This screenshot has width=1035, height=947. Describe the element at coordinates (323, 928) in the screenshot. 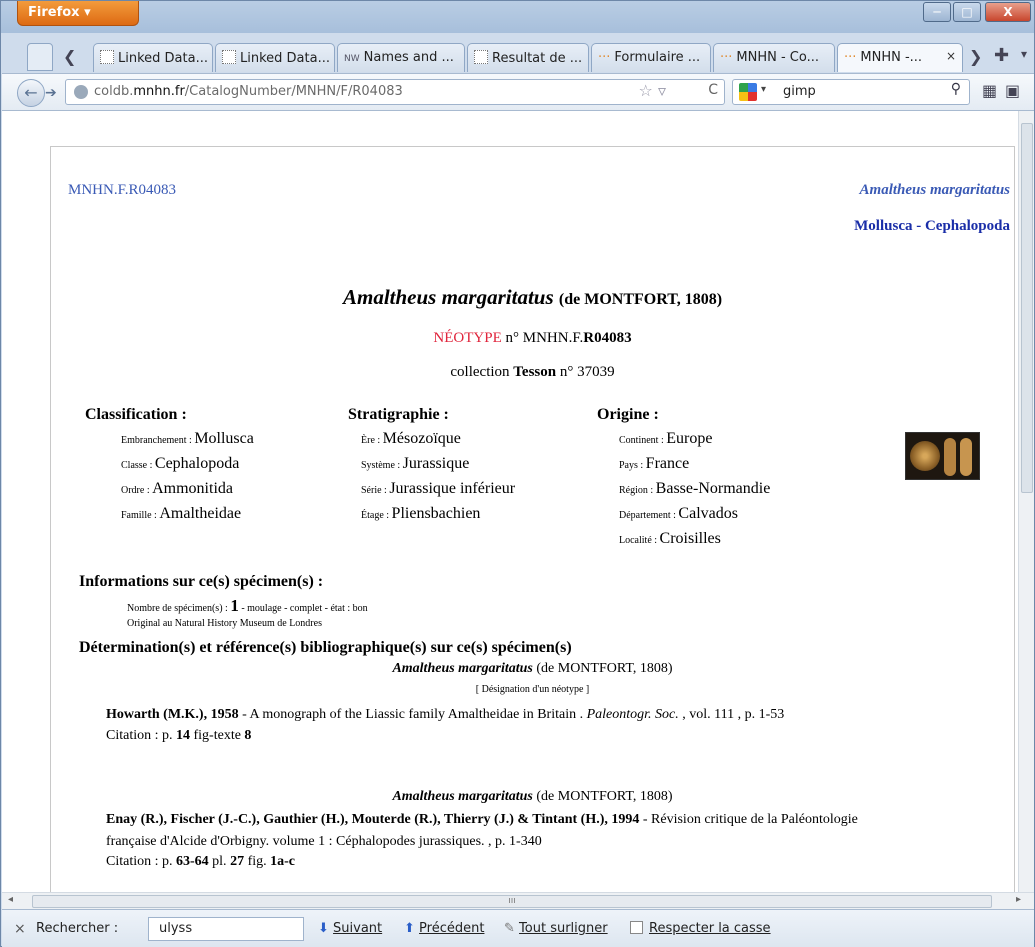

I see `down-arrow-icon: ⬇` at that location.